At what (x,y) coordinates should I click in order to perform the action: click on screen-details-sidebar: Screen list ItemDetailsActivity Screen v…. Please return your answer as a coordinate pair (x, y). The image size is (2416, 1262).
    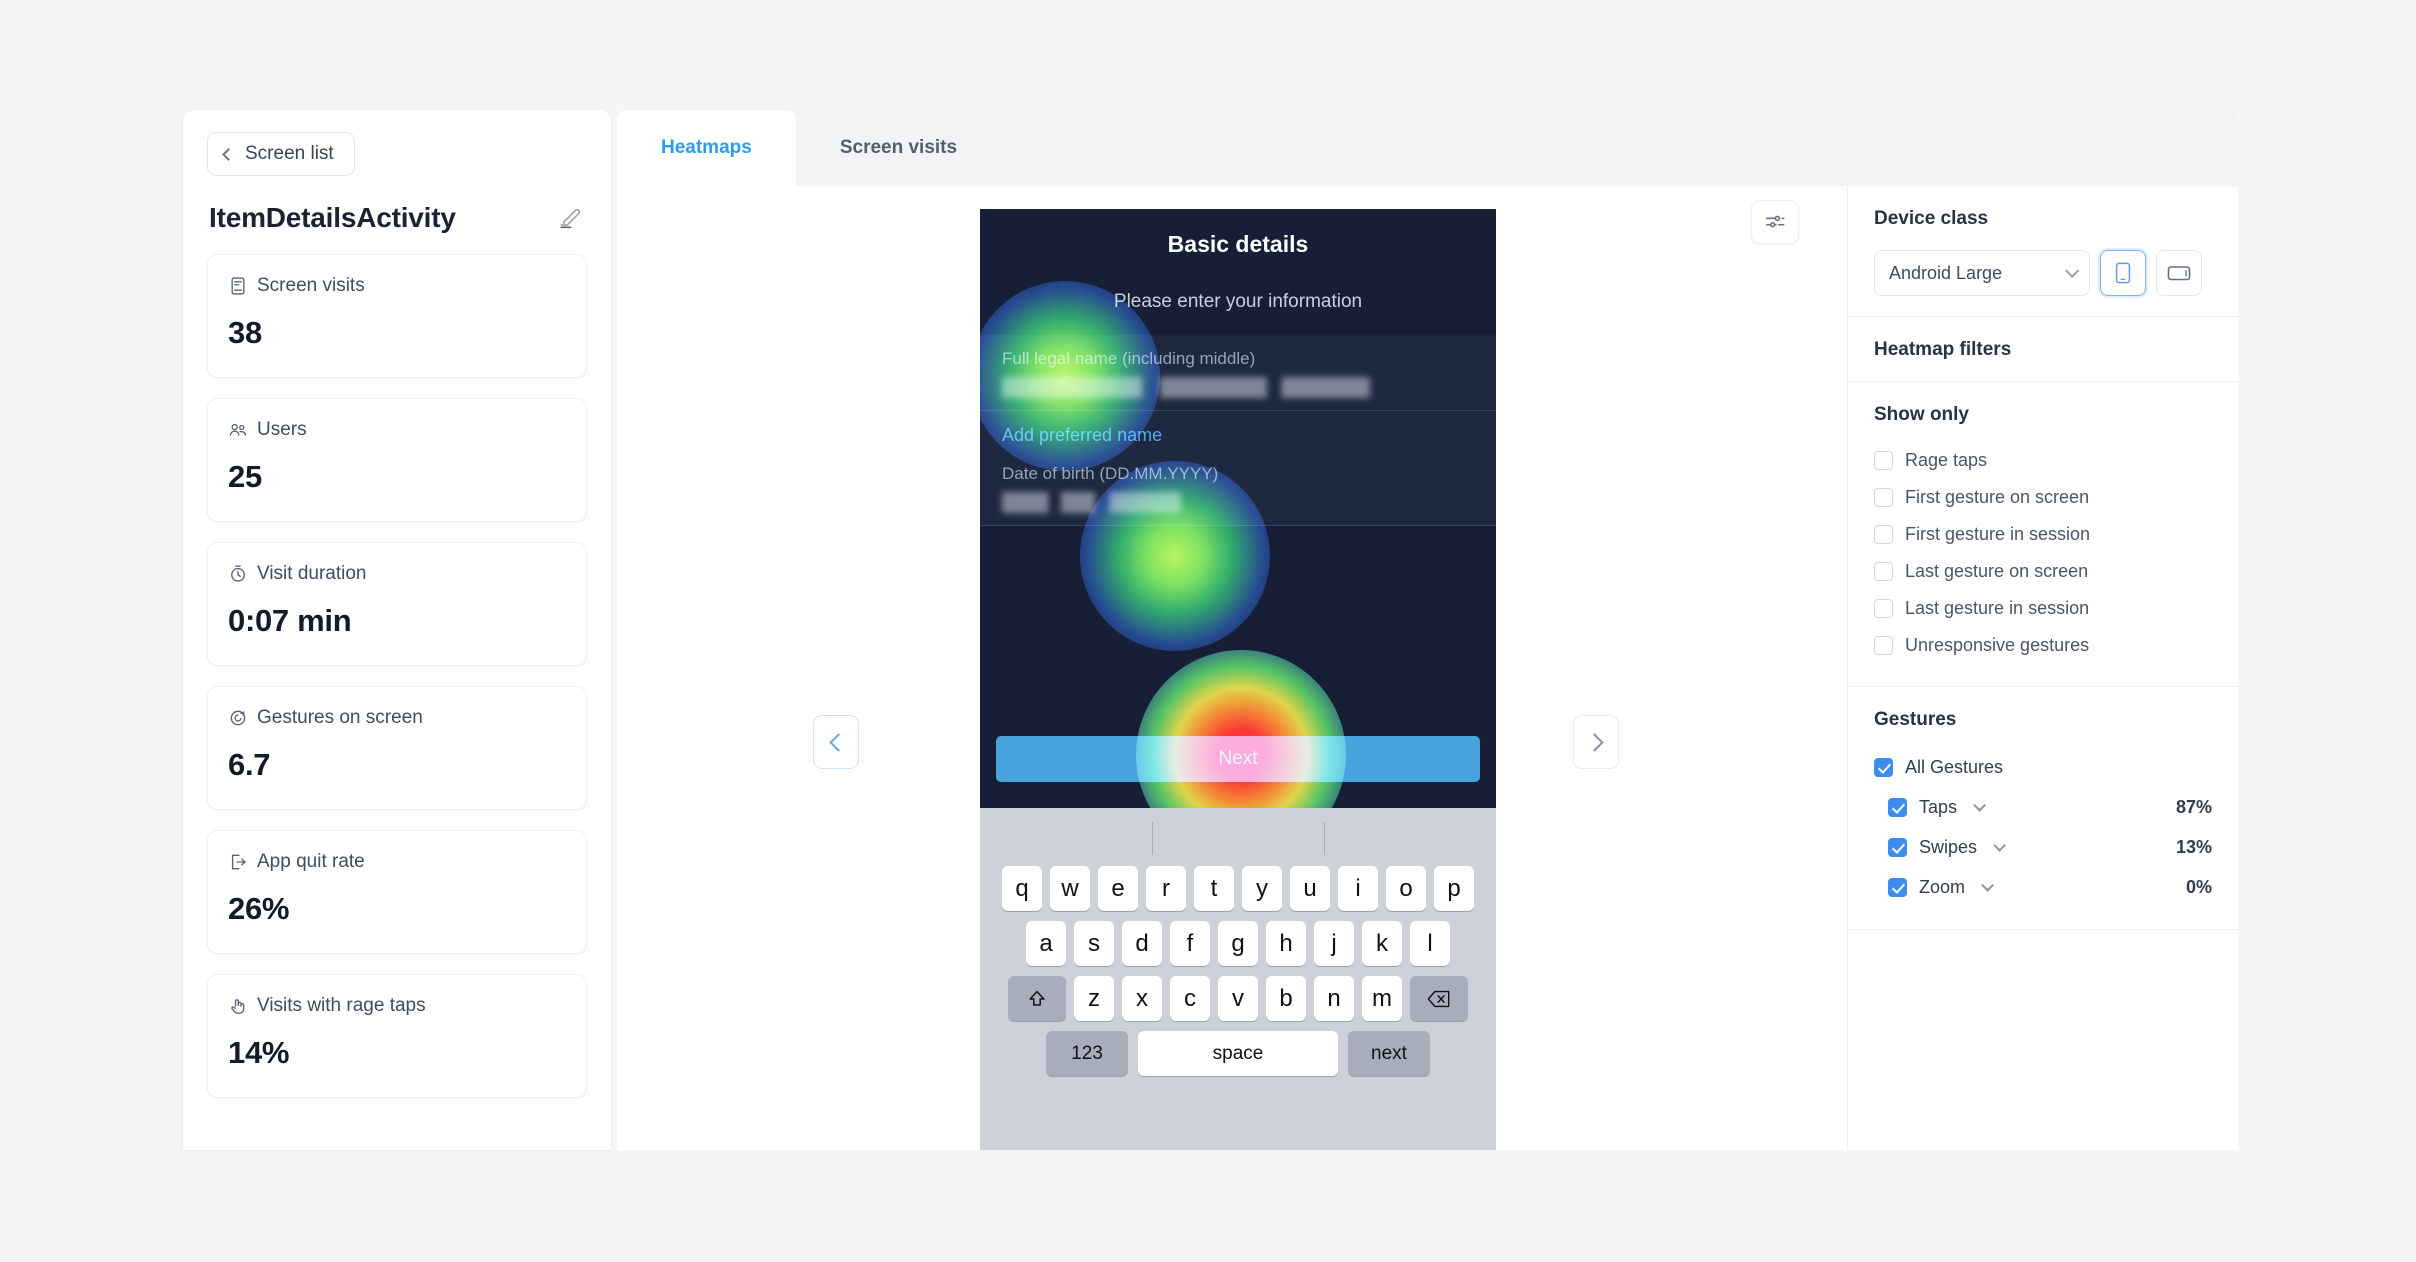
    Looking at the image, I should click on (397, 630).